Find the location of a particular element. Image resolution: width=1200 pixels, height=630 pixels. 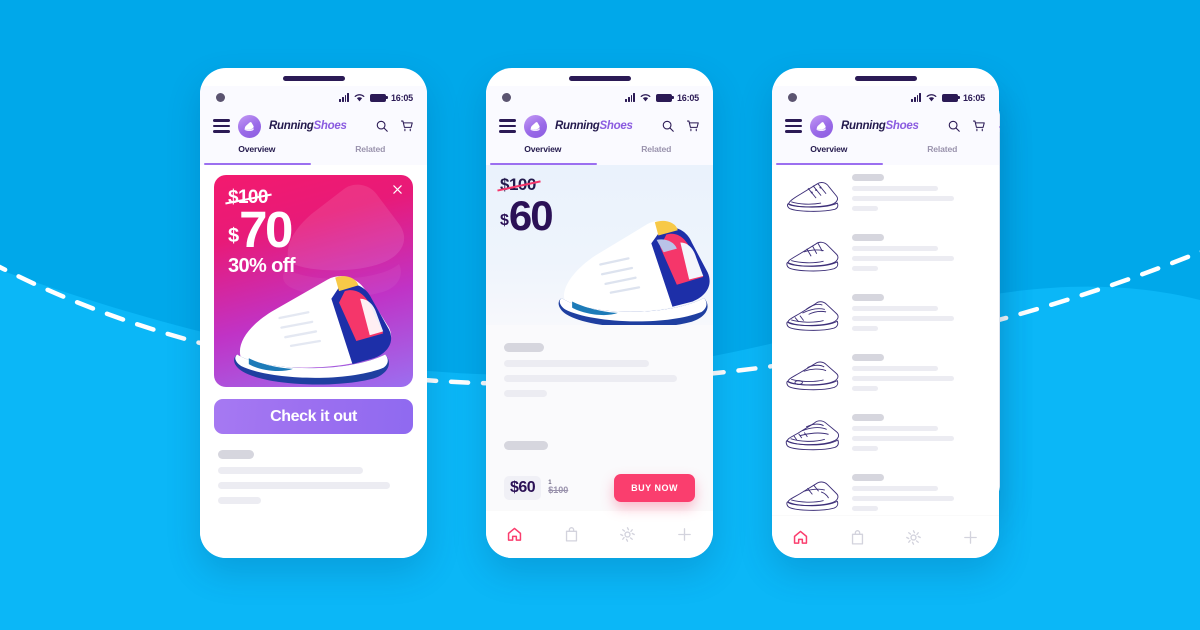

promo-currency-symbol: $ is located at coordinates (234, 236).